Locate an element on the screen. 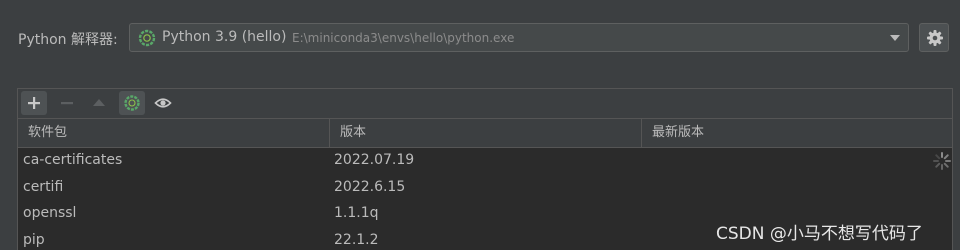 This screenshot has width=960, height=250. packages-toolbar is located at coordinates (485, 104).